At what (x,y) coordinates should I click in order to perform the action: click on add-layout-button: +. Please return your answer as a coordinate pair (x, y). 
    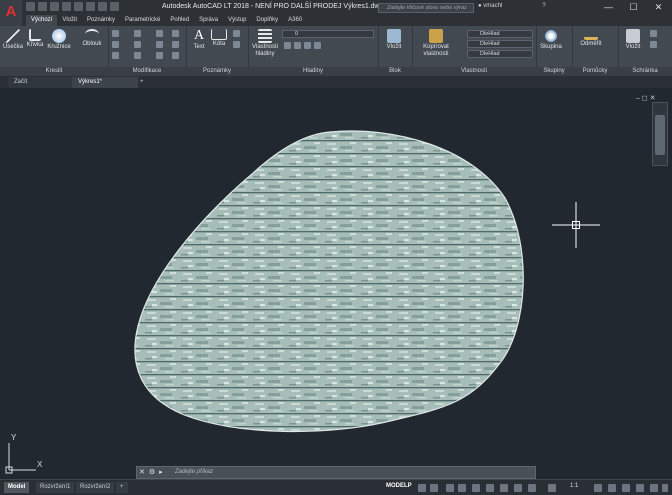
    Looking at the image, I should click on (122, 487).